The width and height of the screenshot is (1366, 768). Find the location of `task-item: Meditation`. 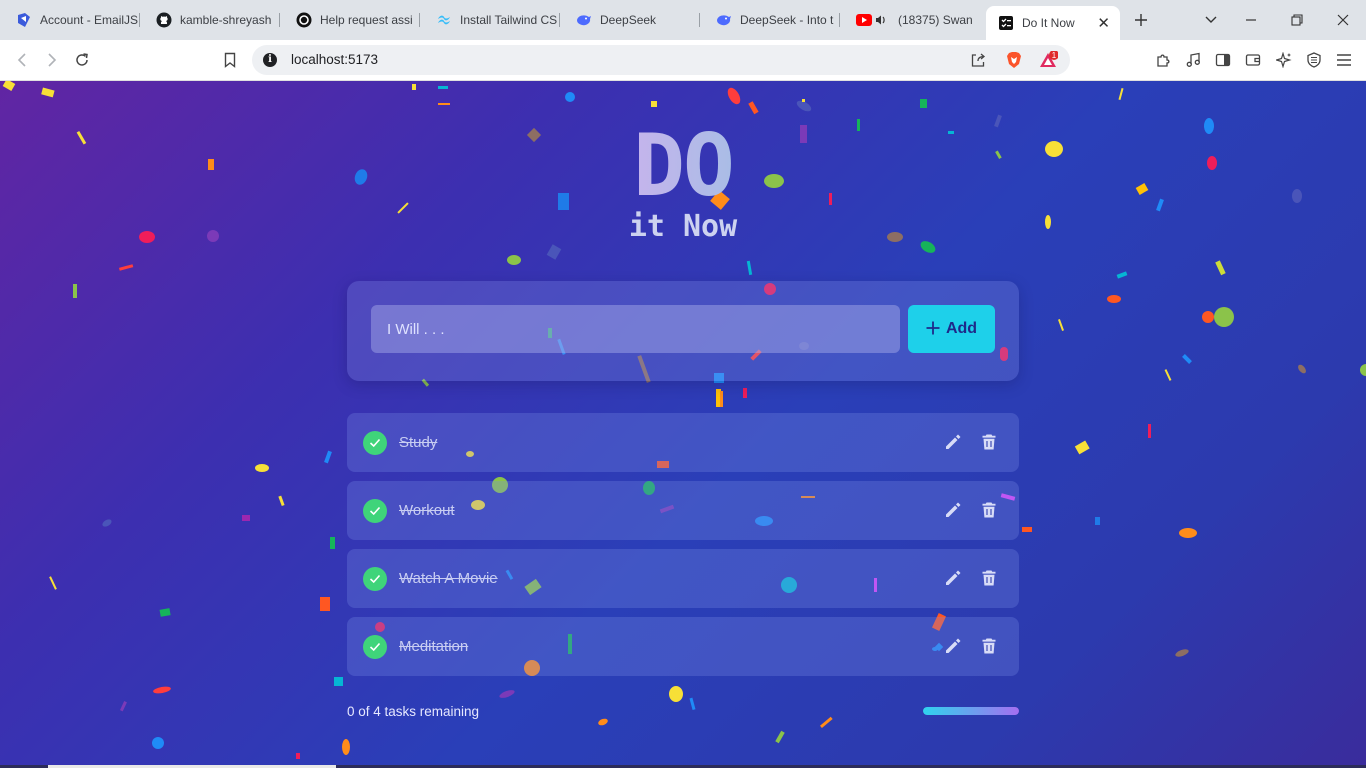

task-item: Meditation is located at coordinates (683, 646).